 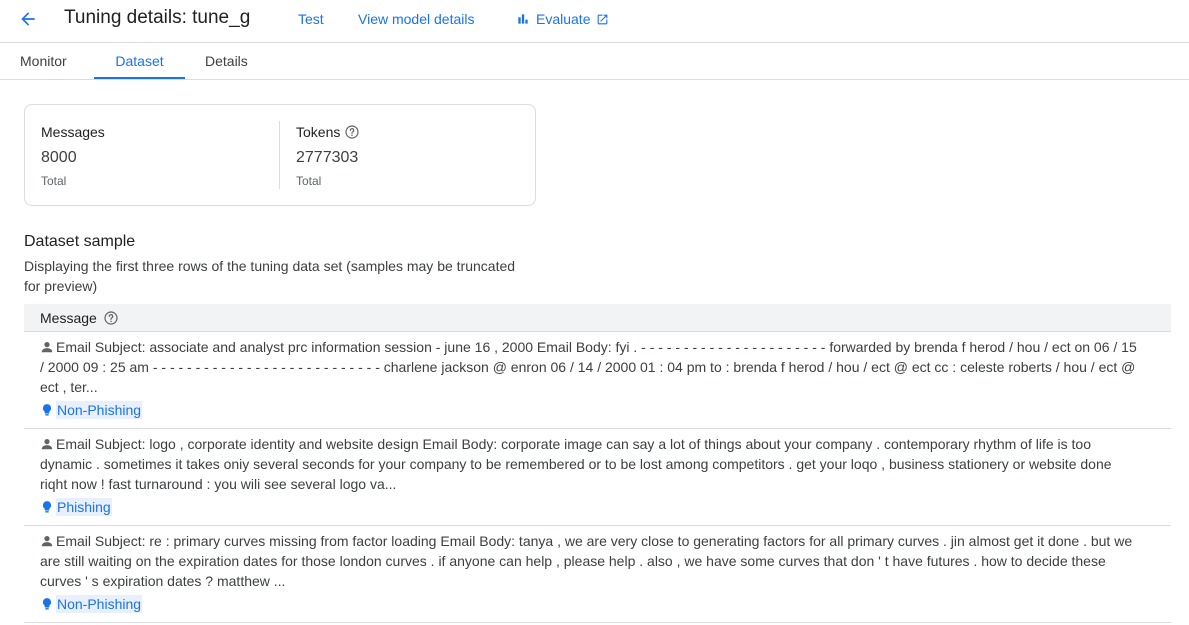 What do you see at coordinates (594, 61) in the screenshot?
I see `tab-bar: Monitor Dataset Details` at bounding box center [594, 61].